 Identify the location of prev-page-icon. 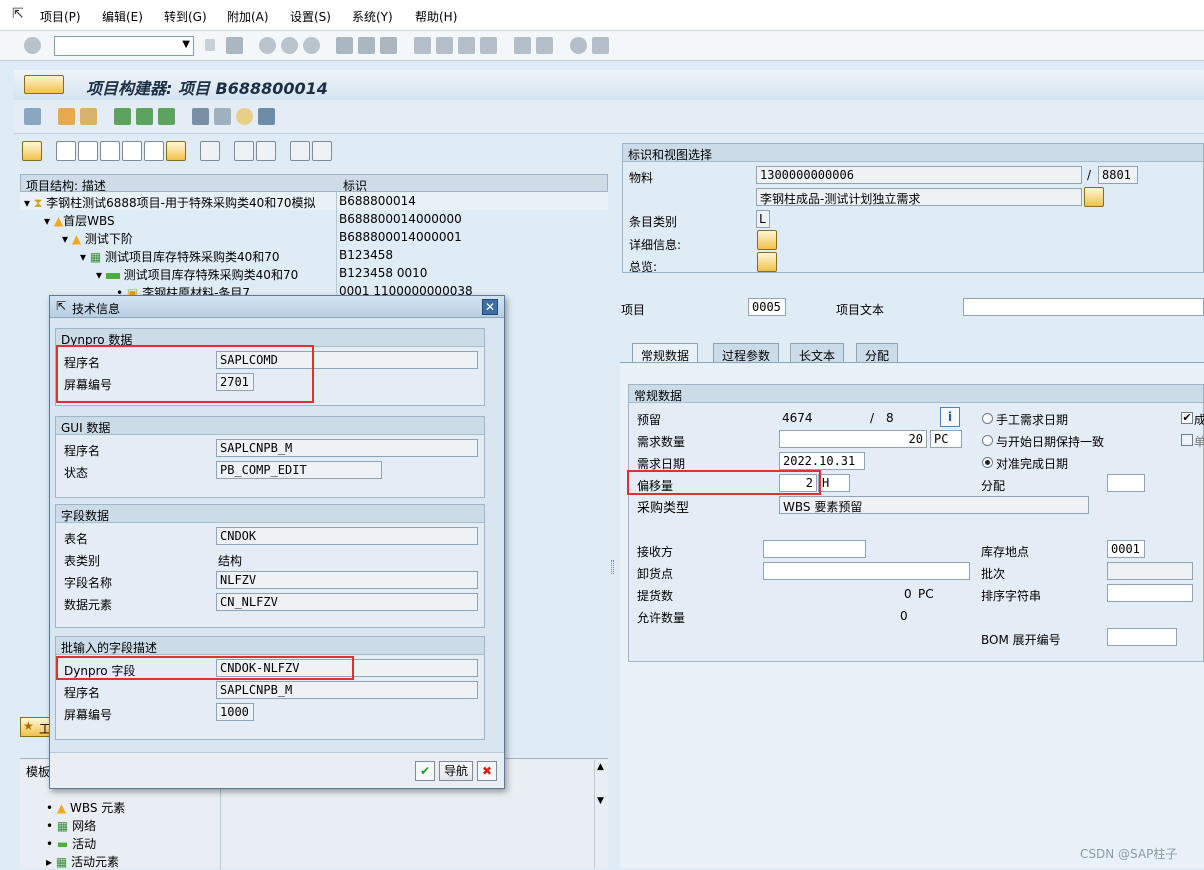
(444, 45).